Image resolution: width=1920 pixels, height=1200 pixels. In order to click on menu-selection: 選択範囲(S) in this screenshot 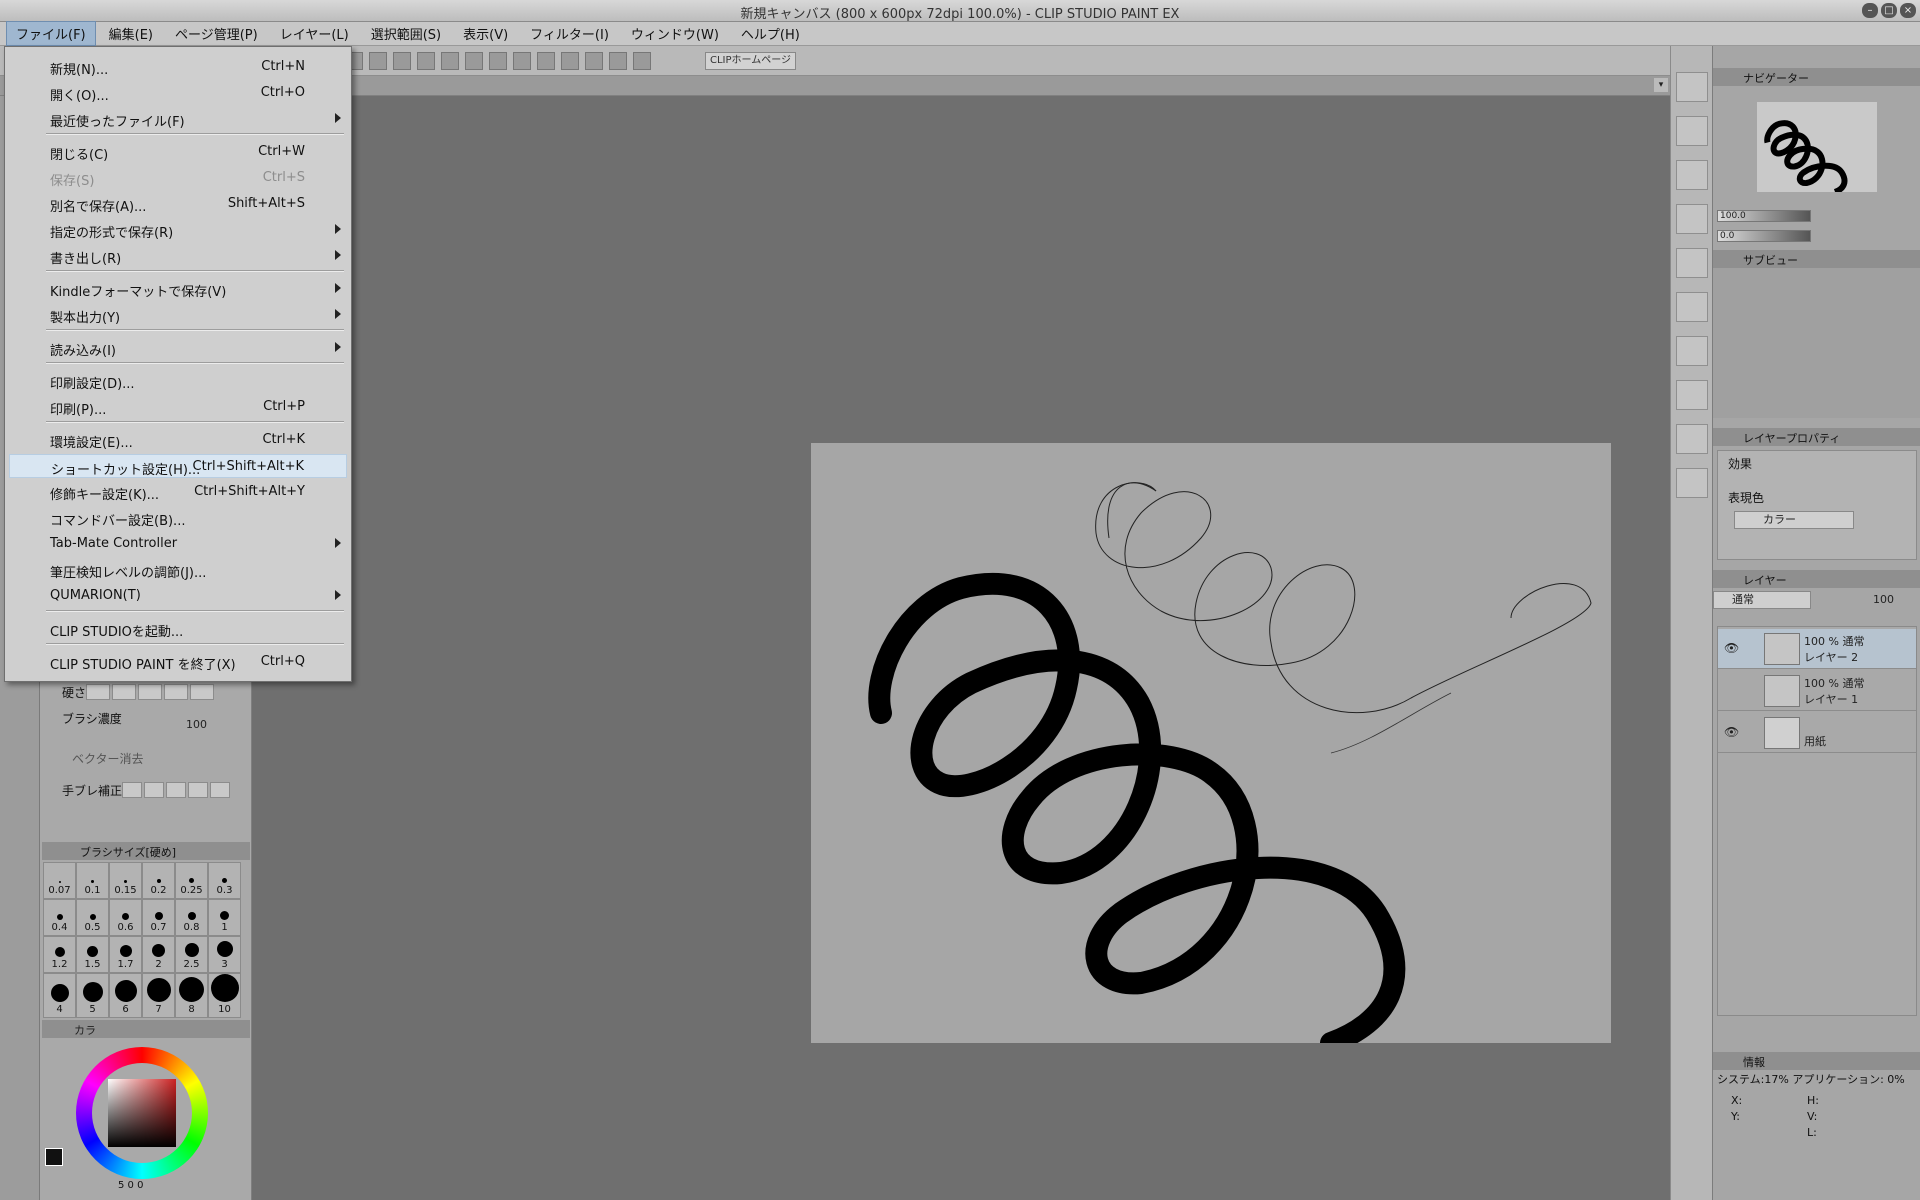, I will do `click(406, 33)`.